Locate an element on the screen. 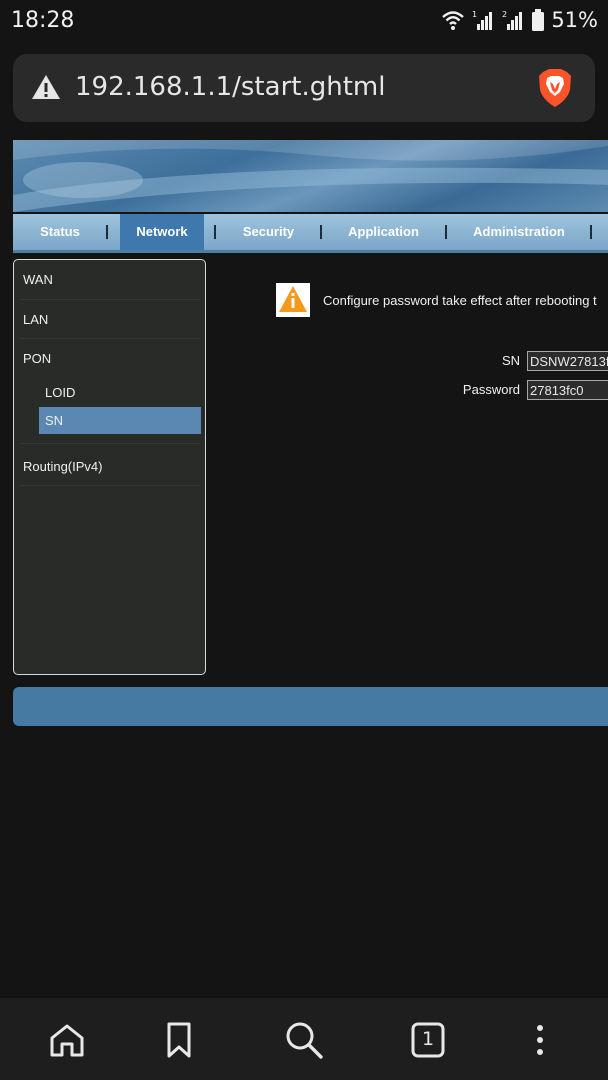  sidebar-item-pon: PON is located at coordinates (37, 358).